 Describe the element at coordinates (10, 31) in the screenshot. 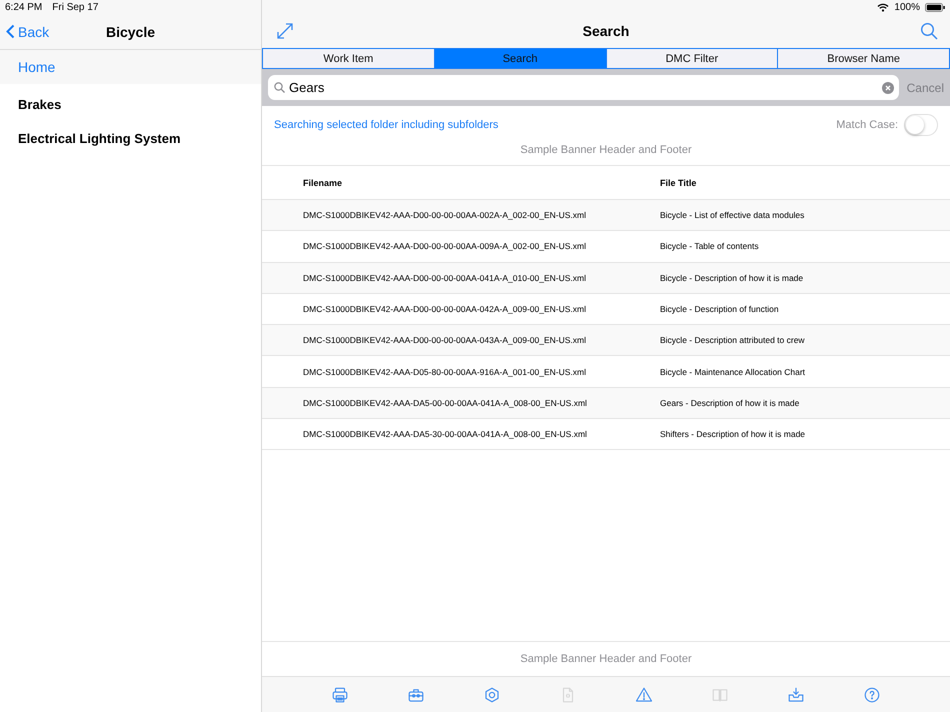

I see `chevron-left-icon` at that location.